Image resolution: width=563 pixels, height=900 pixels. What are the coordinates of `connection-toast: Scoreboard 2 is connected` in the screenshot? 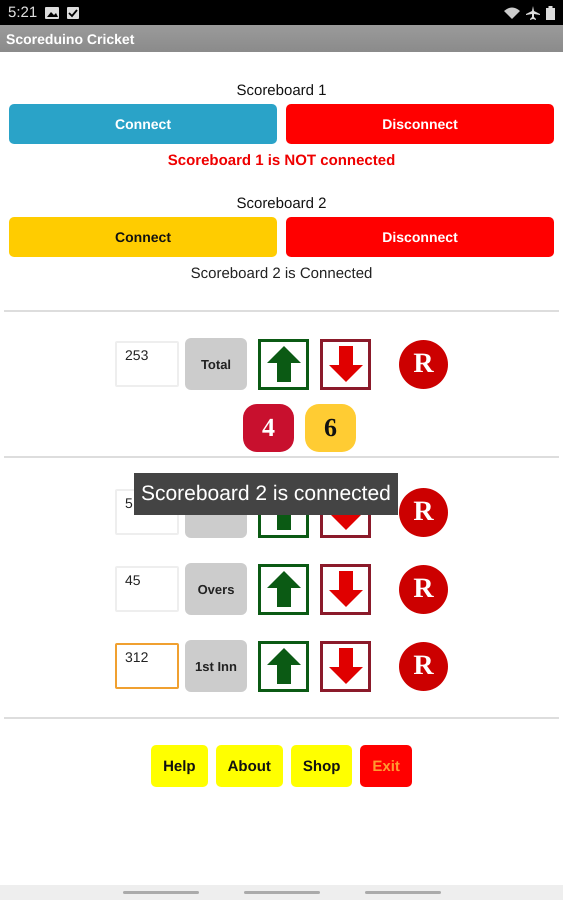 It's located at (266, 494).